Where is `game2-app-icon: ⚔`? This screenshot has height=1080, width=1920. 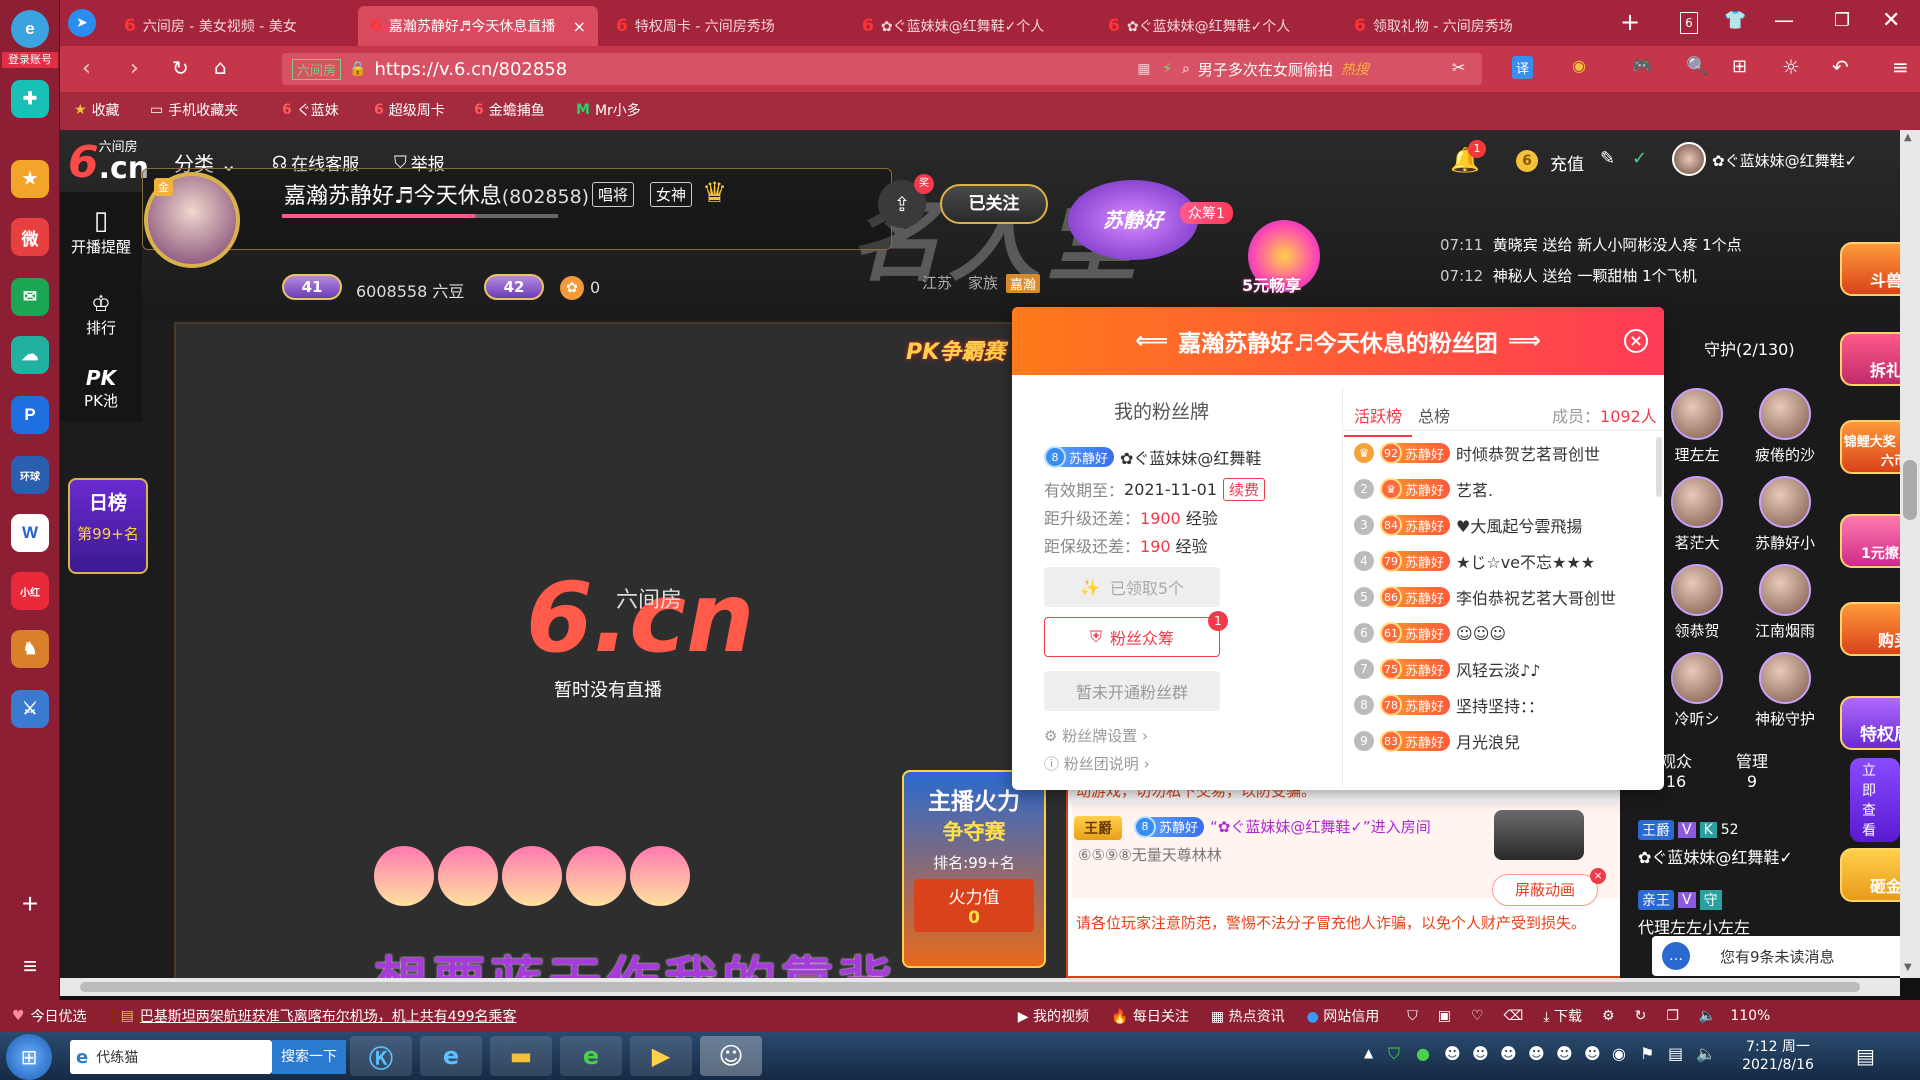
game2-app-icon: ⚔ is located at coordinates (30, 709).